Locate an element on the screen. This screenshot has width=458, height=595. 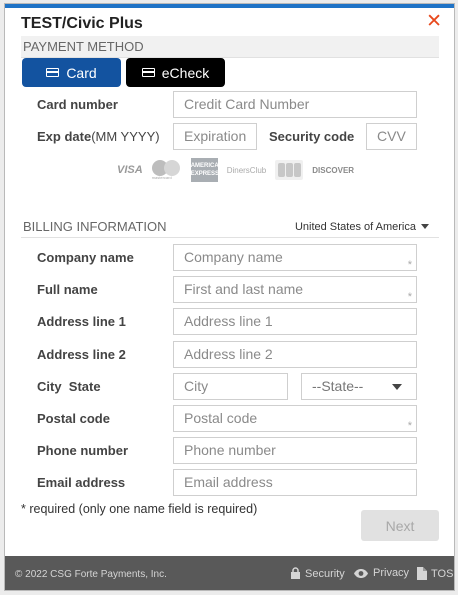
lock-icon is located at coordinates (295, 573).